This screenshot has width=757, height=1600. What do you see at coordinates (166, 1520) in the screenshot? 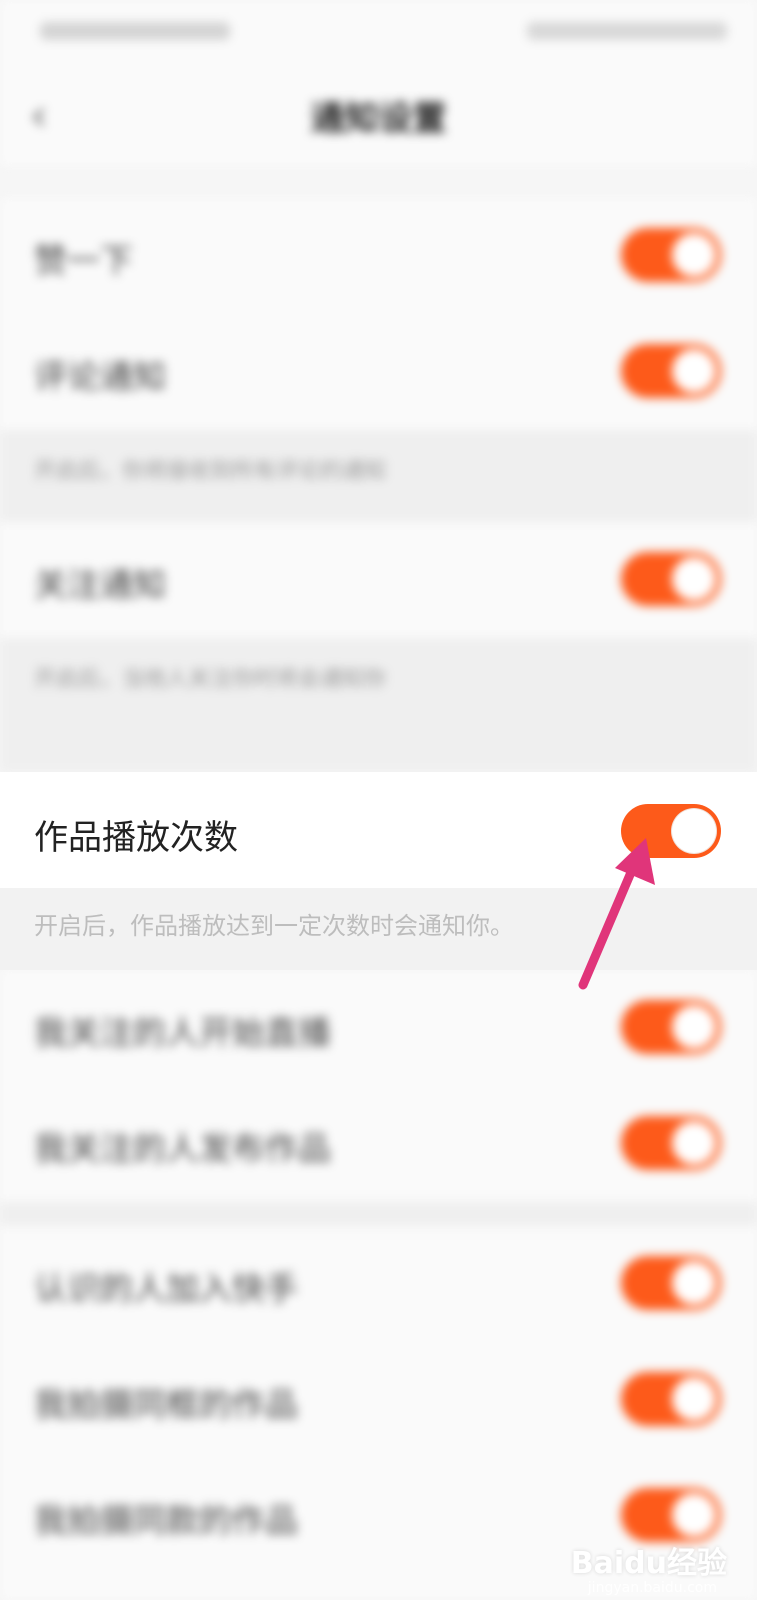
I see `setting-label: 我拍摄同款的作品` at bounding box center [166, 1520].